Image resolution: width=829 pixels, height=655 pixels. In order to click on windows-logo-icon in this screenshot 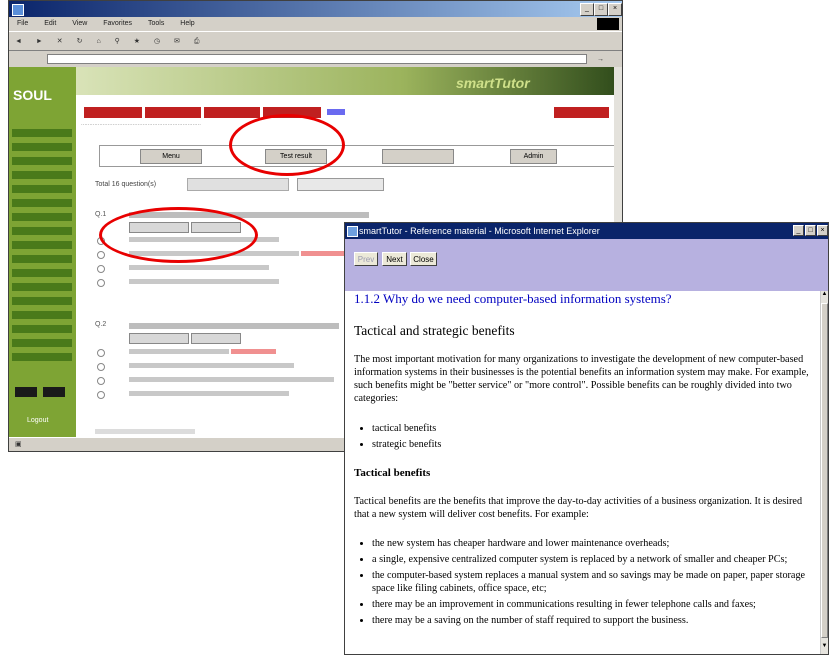, I will do `click(608, 24)`.